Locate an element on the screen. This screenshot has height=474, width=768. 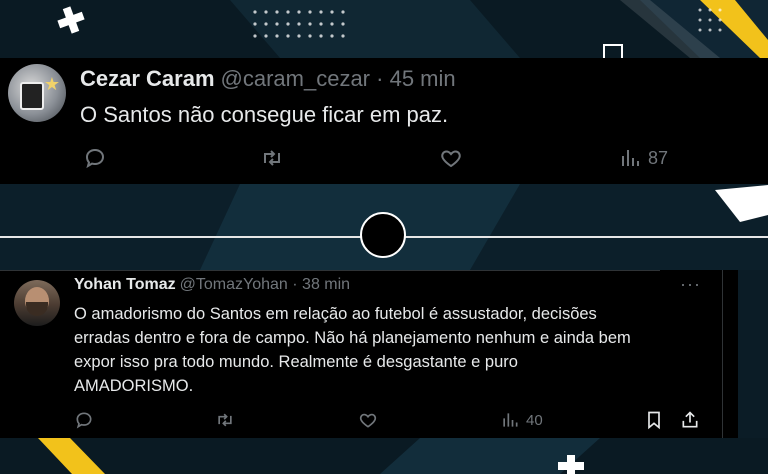
tweet-actions: 87 is located at coordinates (384, 161).